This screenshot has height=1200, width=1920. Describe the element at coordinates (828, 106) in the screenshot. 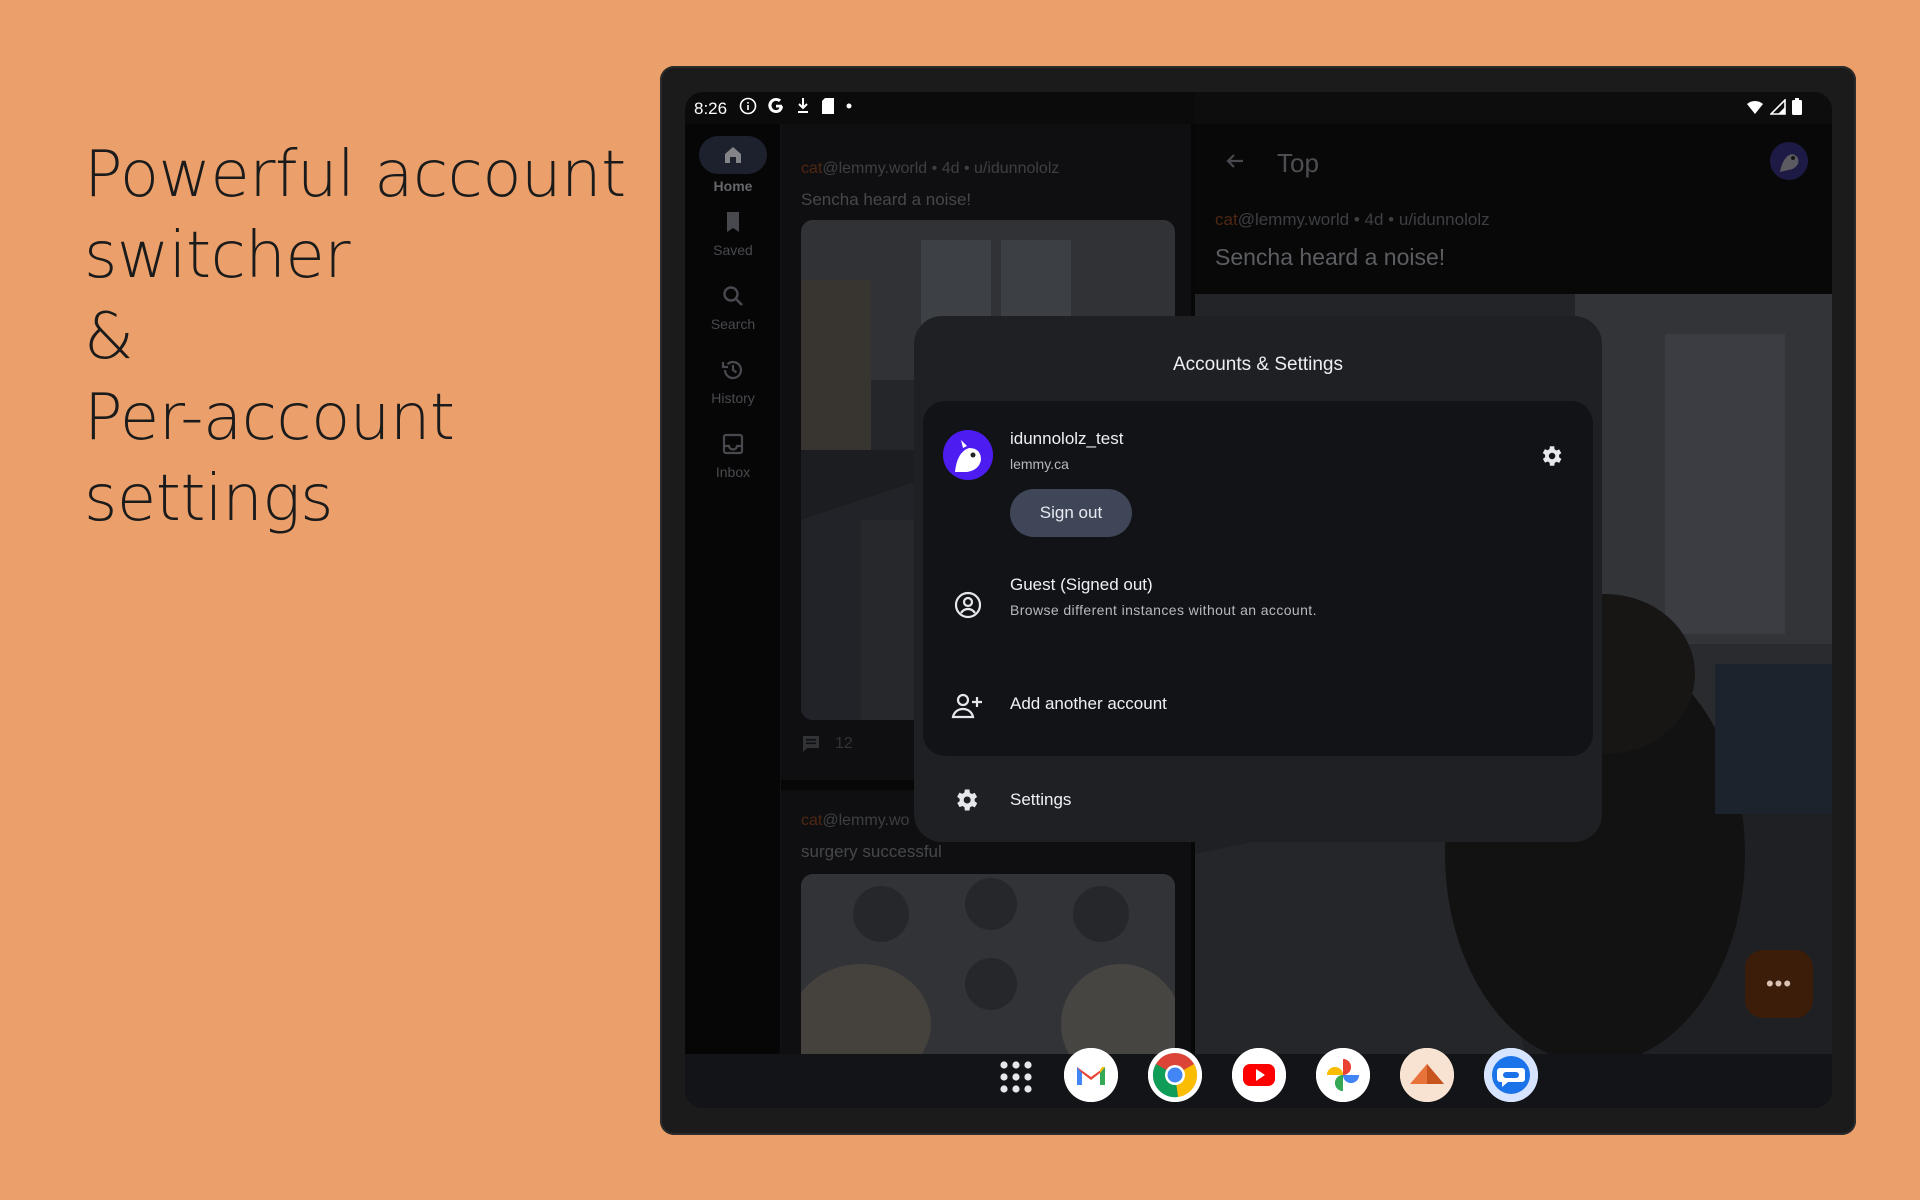

I see `sd-card-icon` at that location.